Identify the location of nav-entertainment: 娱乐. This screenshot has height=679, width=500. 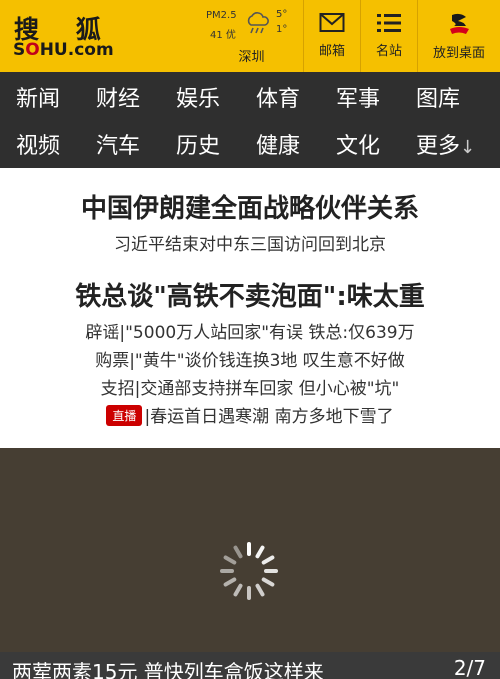
(200, 96).